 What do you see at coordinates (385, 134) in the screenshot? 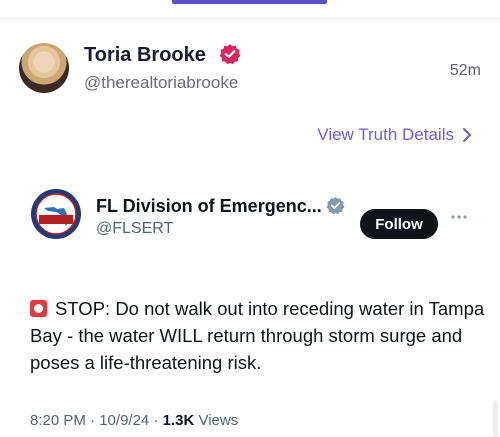
I see `view-truth-details-label: View Truth Details` at bounding box center [385, 134].